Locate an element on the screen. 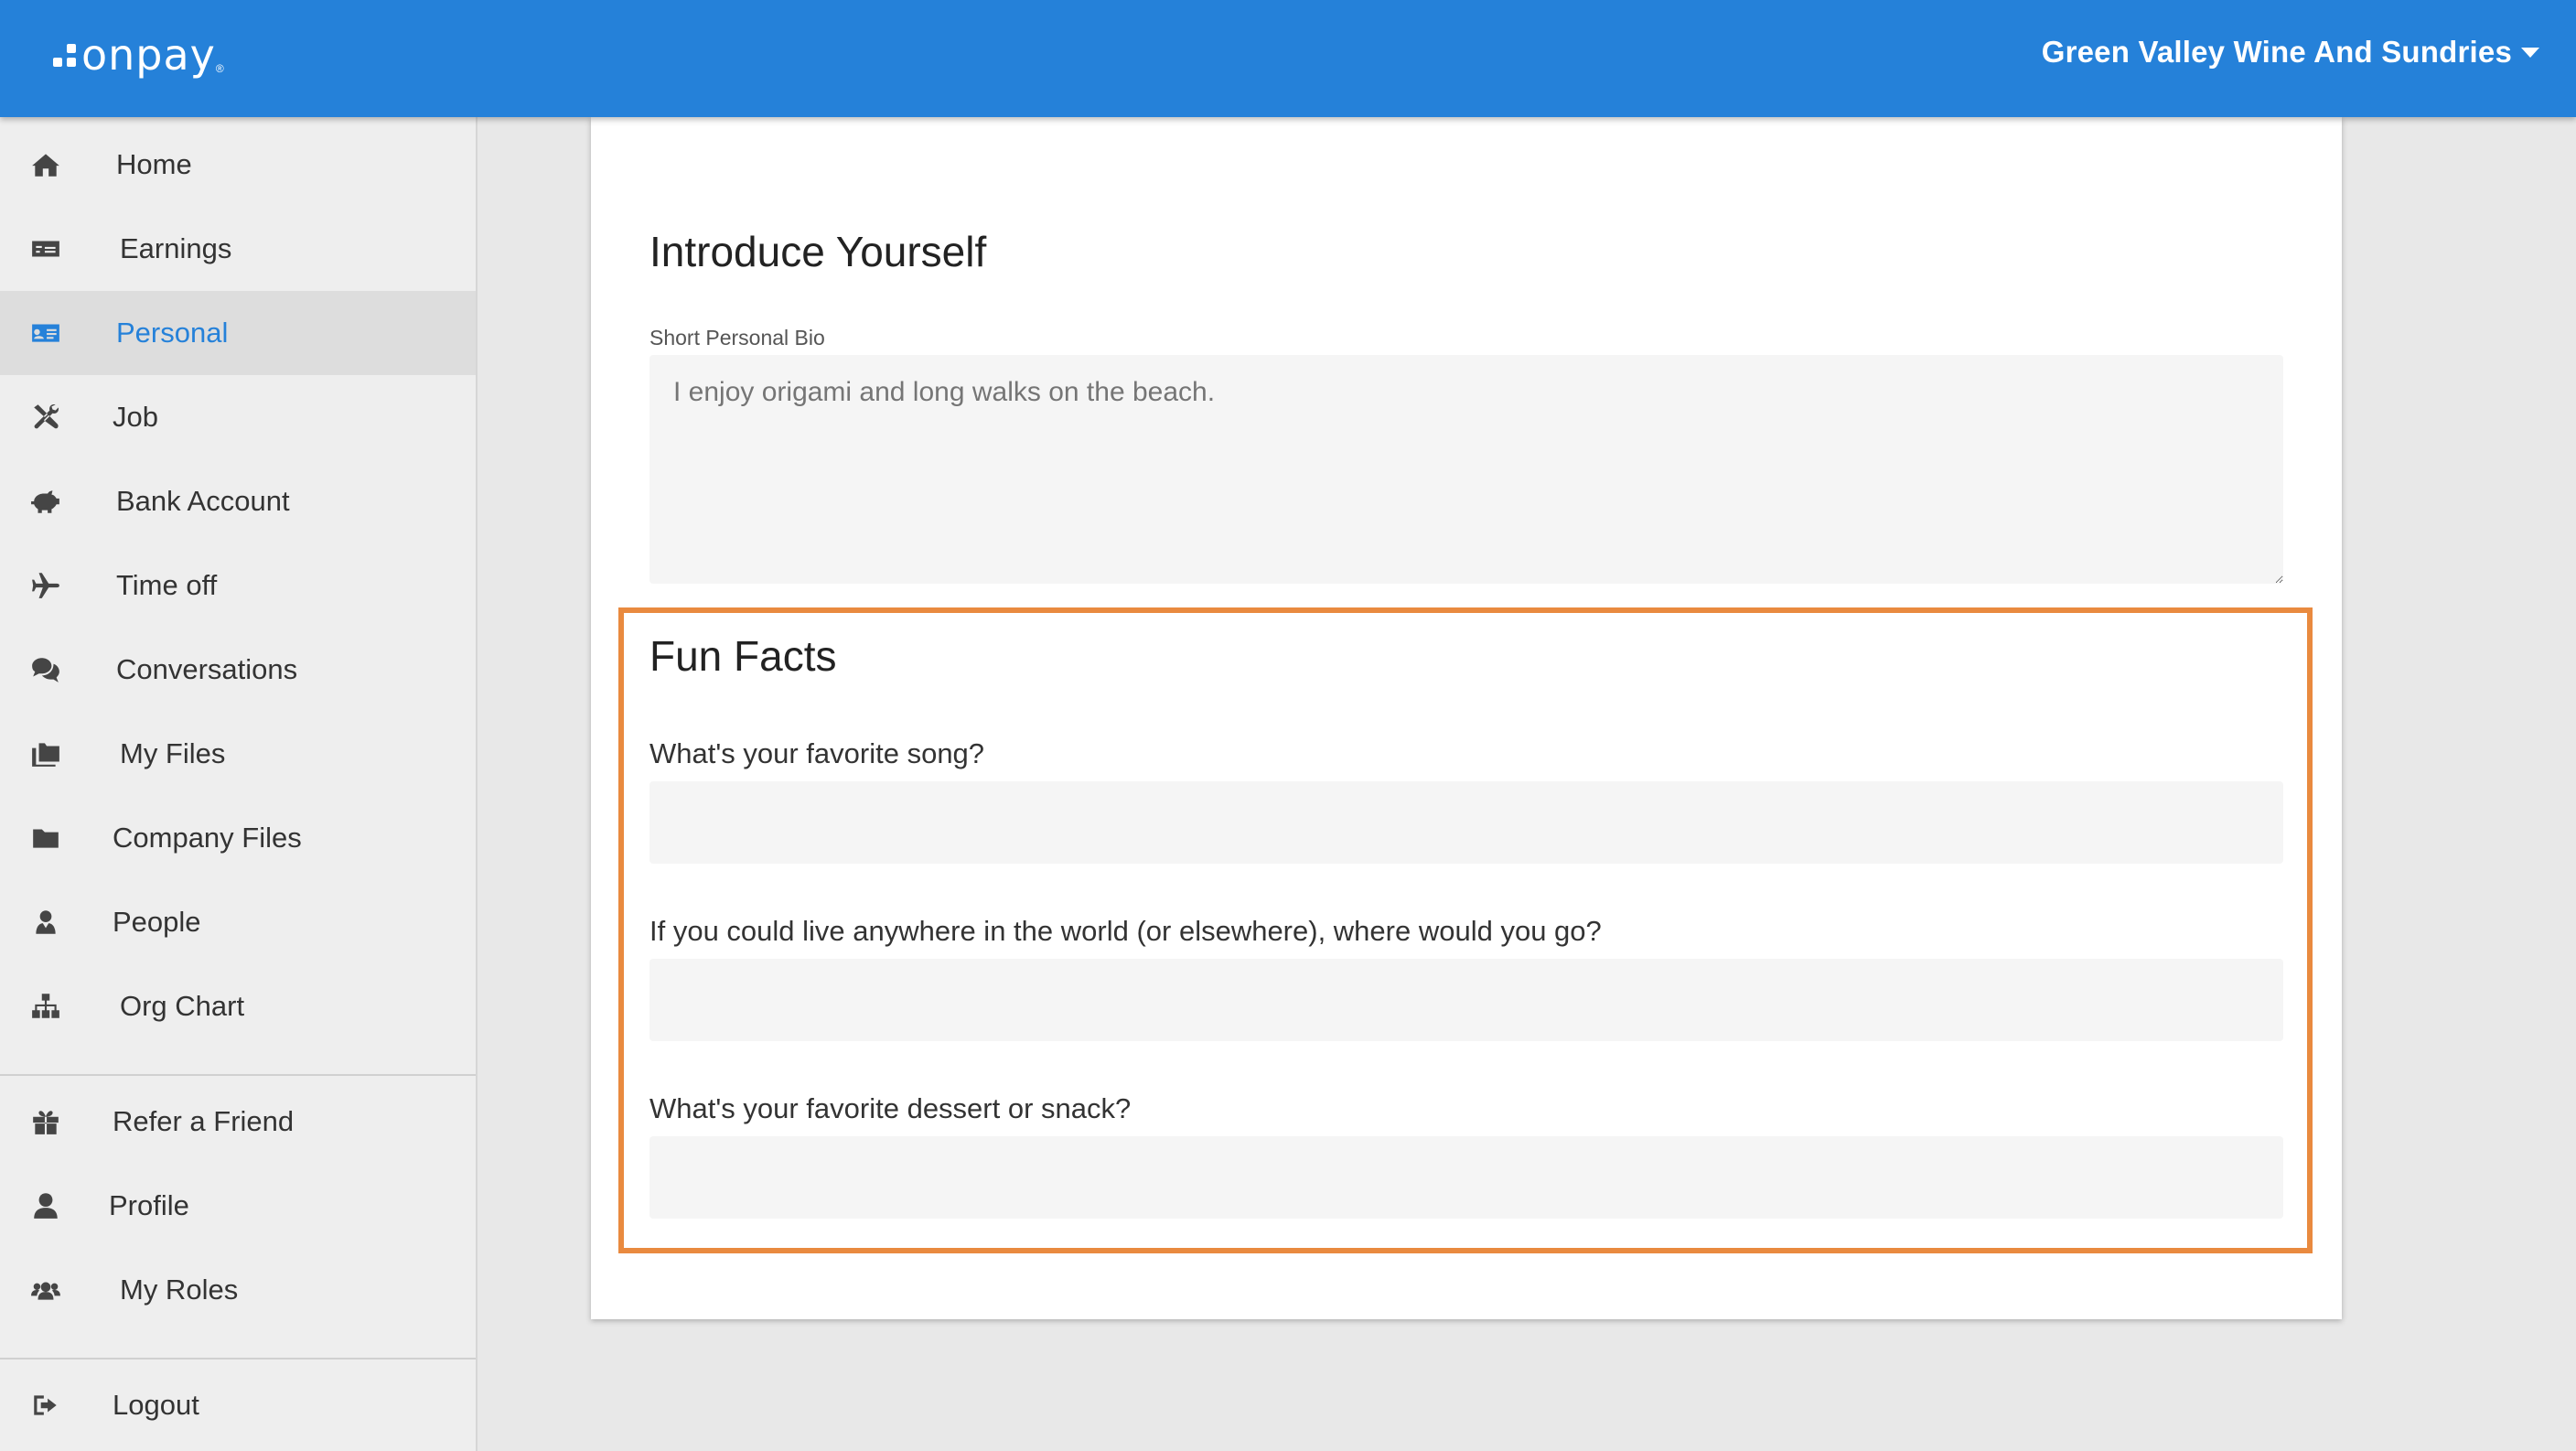 This screenshot has height=1451, width=2576. question-label-favorite-song: What's your favorite song? is located at coordinates (817, 753).